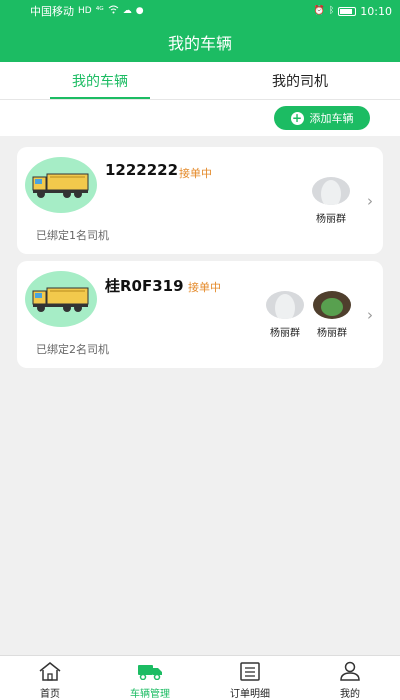 Image resolution: width=400 pixels, height=700 pixels. Describe the element at coordinates (200, 200) in the screenshot. I see `vehicle-card: 1222222 接单中 杨丽群 已绑定1名司机 ›` at that location.